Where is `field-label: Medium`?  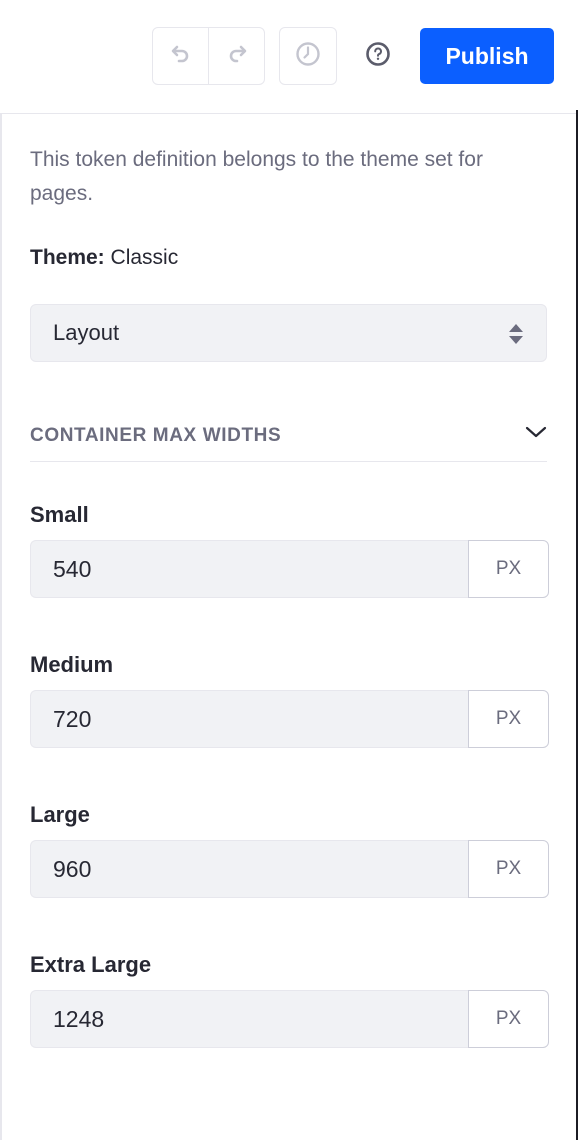 field-label: Medium is located at coordinates (72, 664).